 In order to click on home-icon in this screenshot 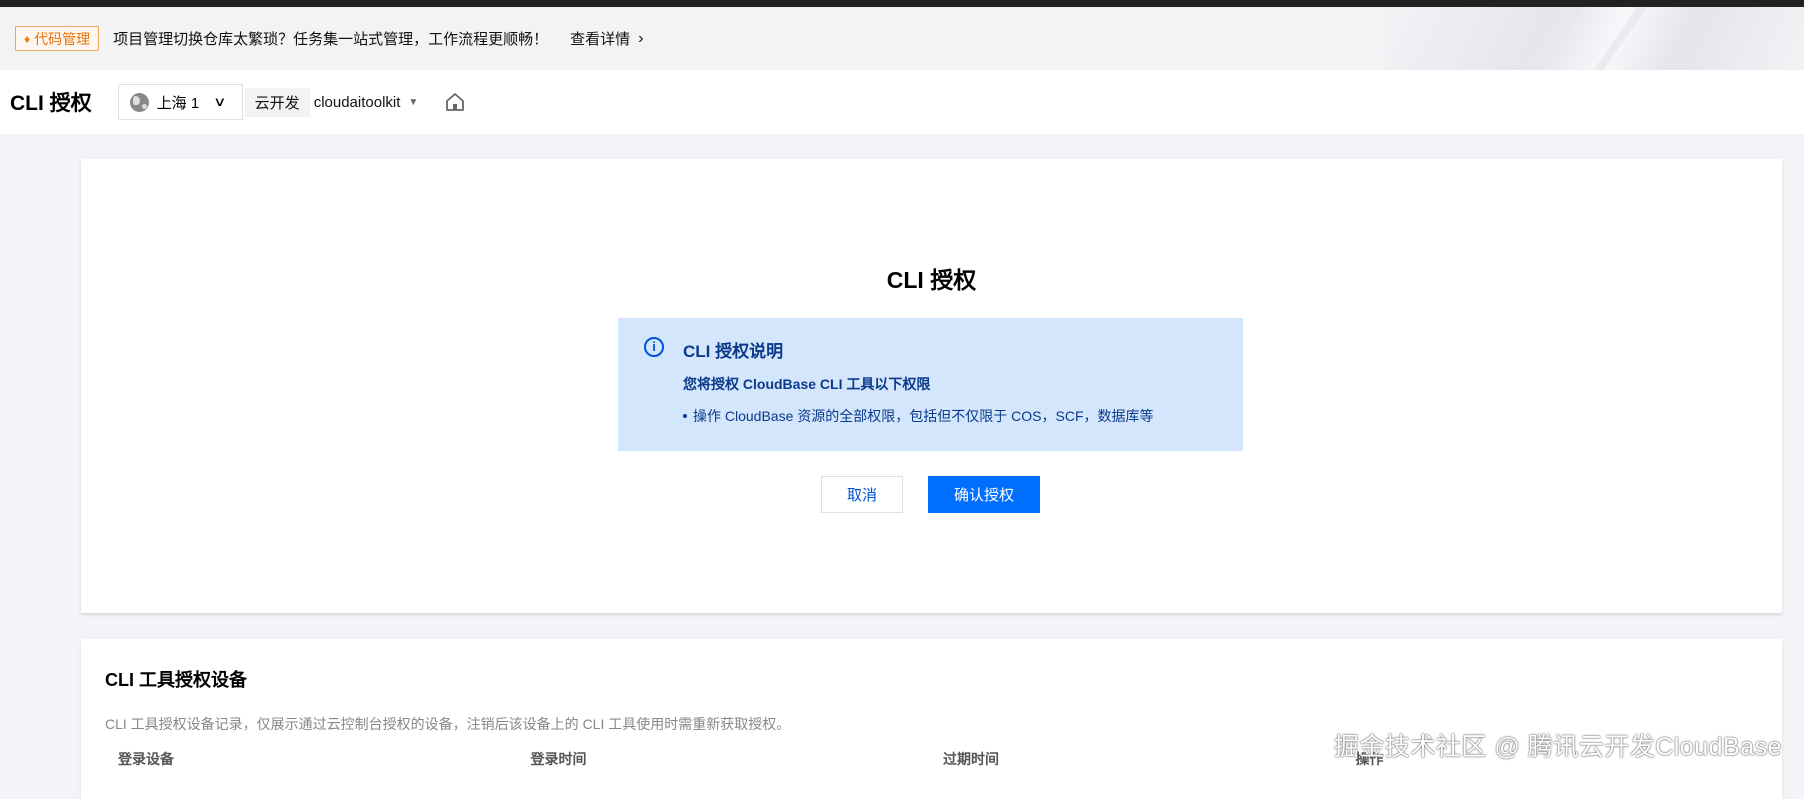, I will do `click(455, 102)`.